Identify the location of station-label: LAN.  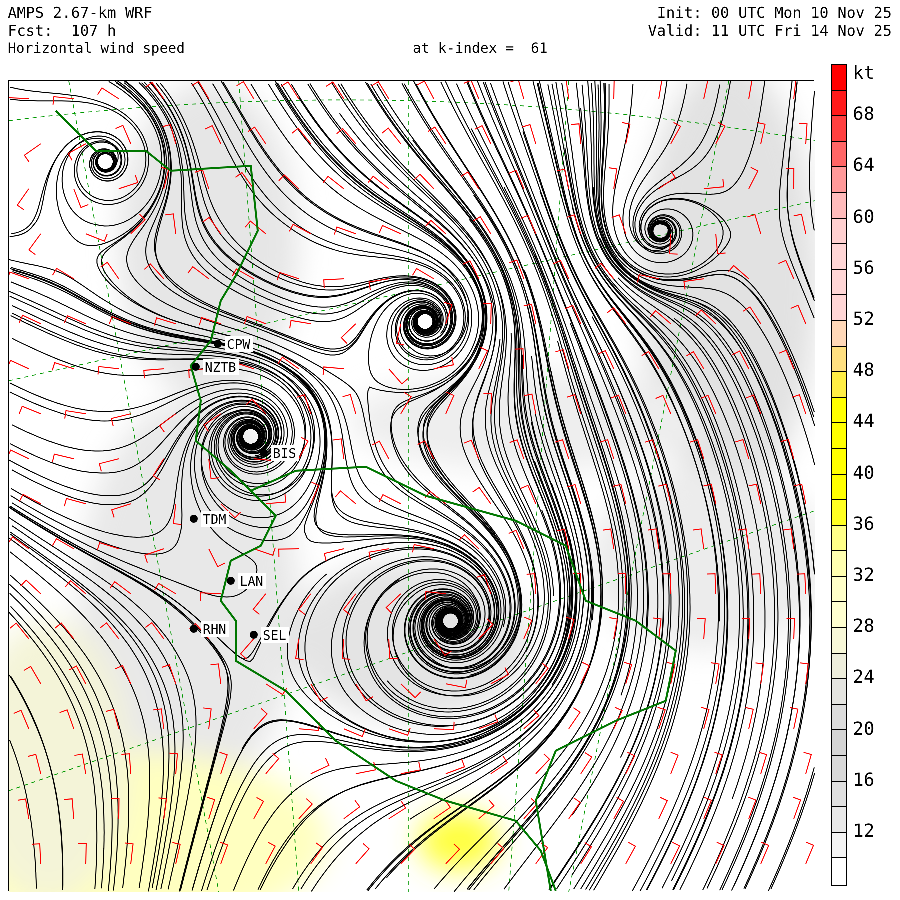
(252, 582).